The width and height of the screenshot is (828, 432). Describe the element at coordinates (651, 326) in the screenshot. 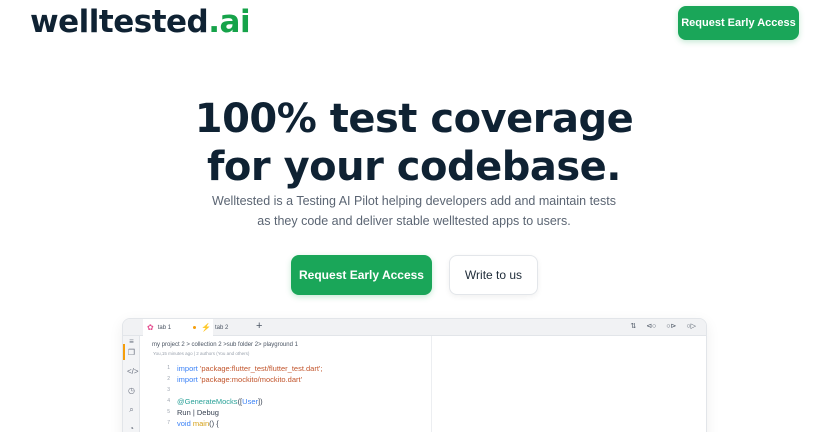

I see `toggle-left-icon: ⊲○` at that location.